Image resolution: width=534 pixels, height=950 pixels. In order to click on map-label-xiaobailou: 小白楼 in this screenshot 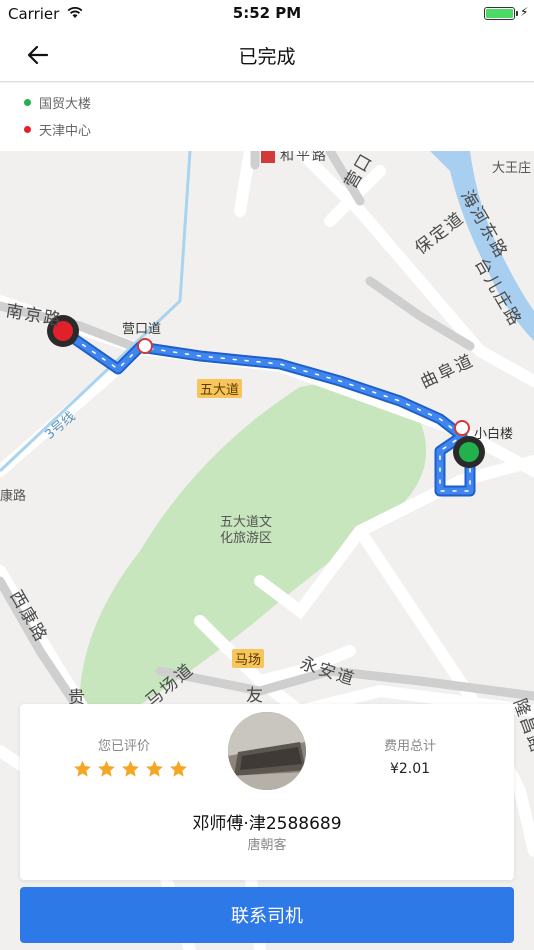, I will do `click(494, 434)`.